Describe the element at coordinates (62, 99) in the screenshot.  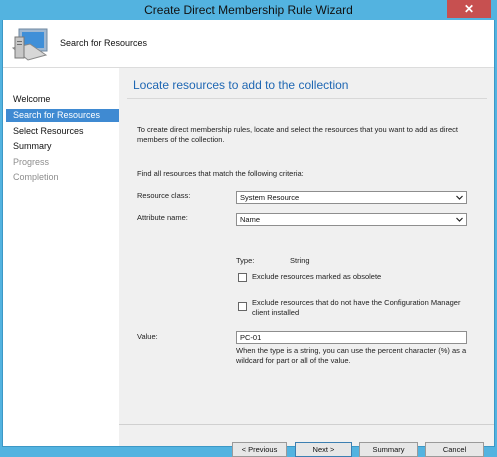
I see `nav-item-welcome: Welcome` at that location.